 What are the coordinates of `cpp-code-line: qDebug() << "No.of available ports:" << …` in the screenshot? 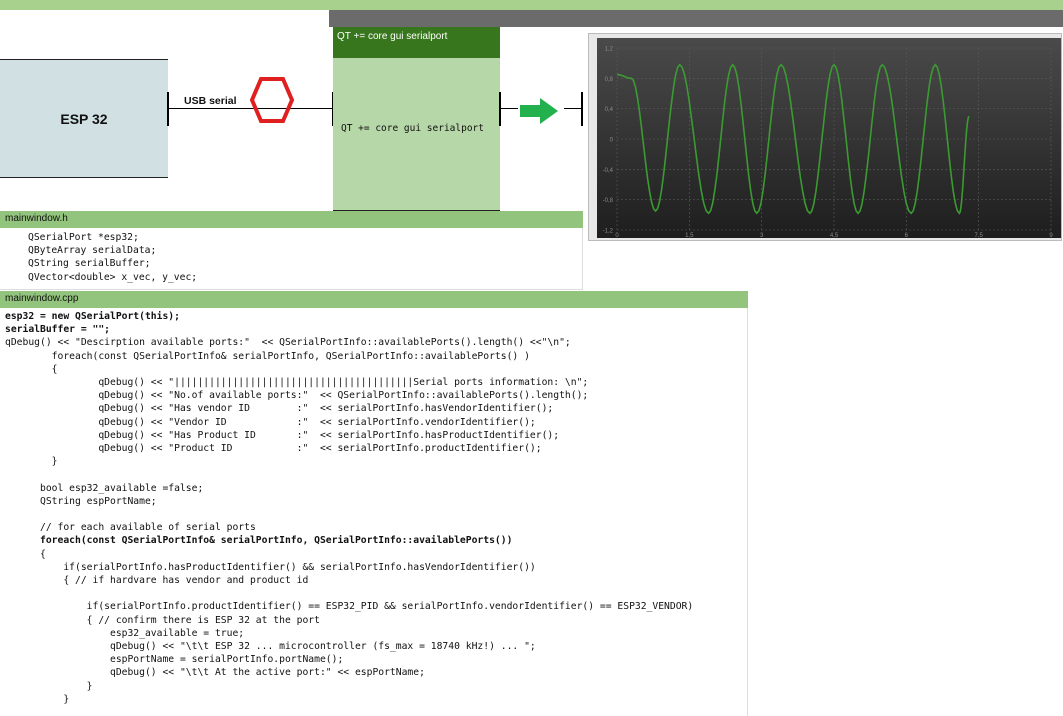 It's located at (297, 396).